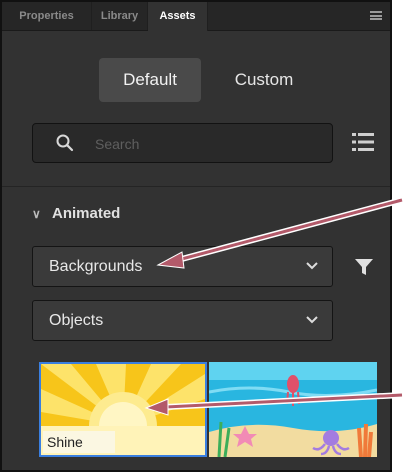  What do you see at coordinates (47, 16) in the screenshot?
I see `tab-properties: Properties` at bounding box center [47, 16].